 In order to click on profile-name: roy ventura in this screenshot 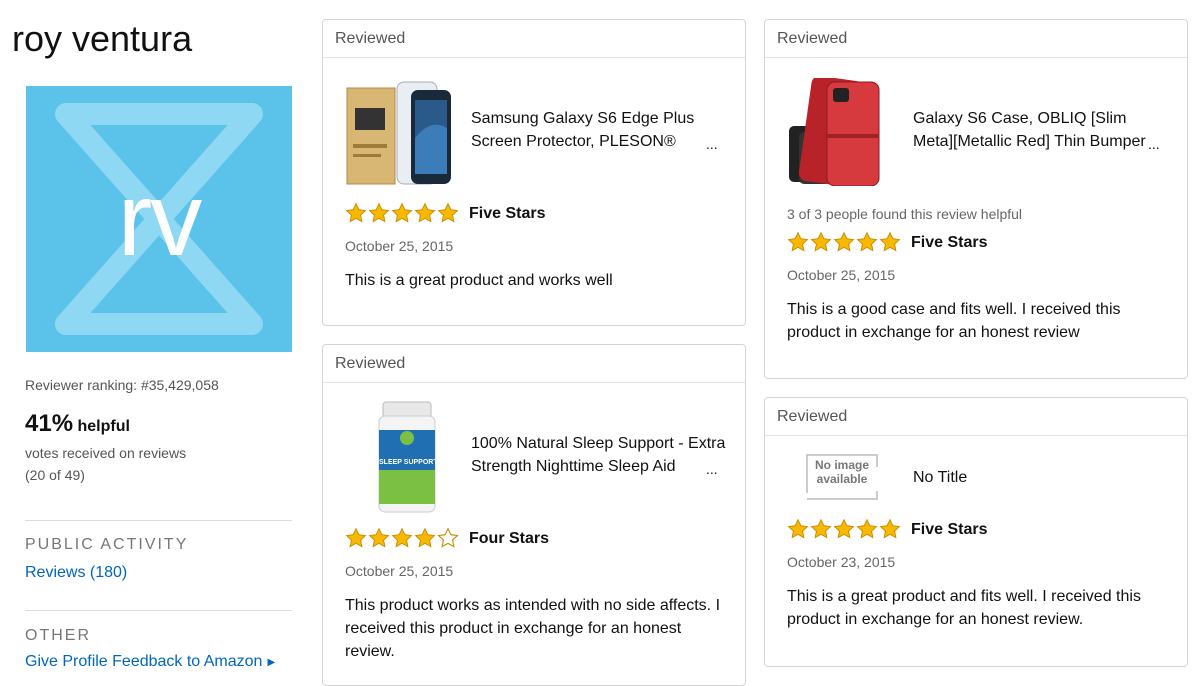, I will do `click(102, 38)`.